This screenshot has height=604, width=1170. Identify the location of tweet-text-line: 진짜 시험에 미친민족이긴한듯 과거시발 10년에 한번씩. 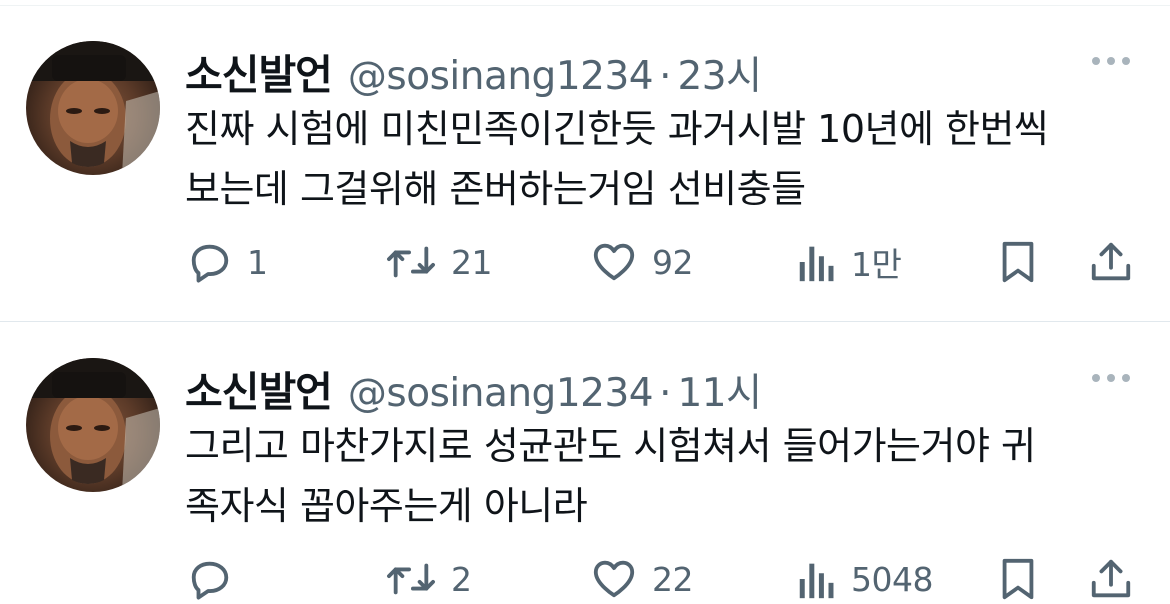
(617, 129).